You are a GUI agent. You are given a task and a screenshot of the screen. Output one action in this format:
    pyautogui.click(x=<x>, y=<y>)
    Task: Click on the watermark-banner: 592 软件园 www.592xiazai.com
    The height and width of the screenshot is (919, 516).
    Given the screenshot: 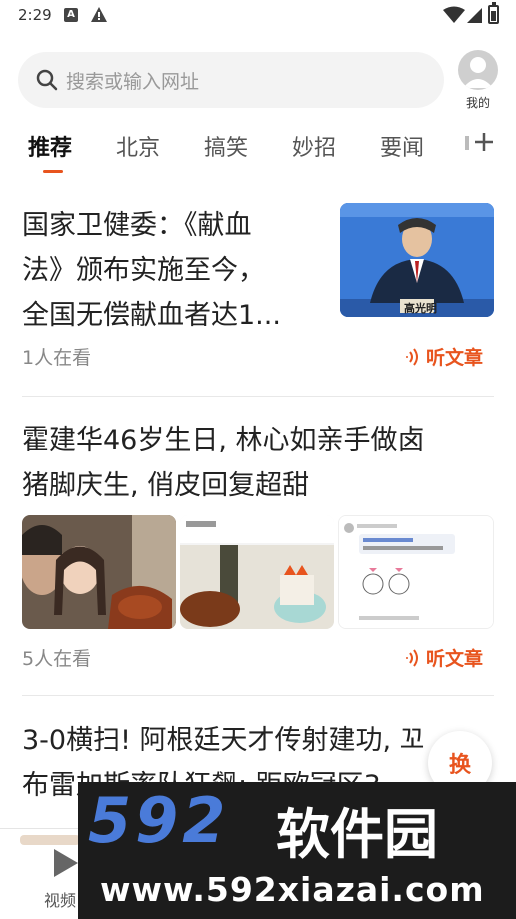 What is the action you would take?
    pyautogui.click(x=297, y=850)
    